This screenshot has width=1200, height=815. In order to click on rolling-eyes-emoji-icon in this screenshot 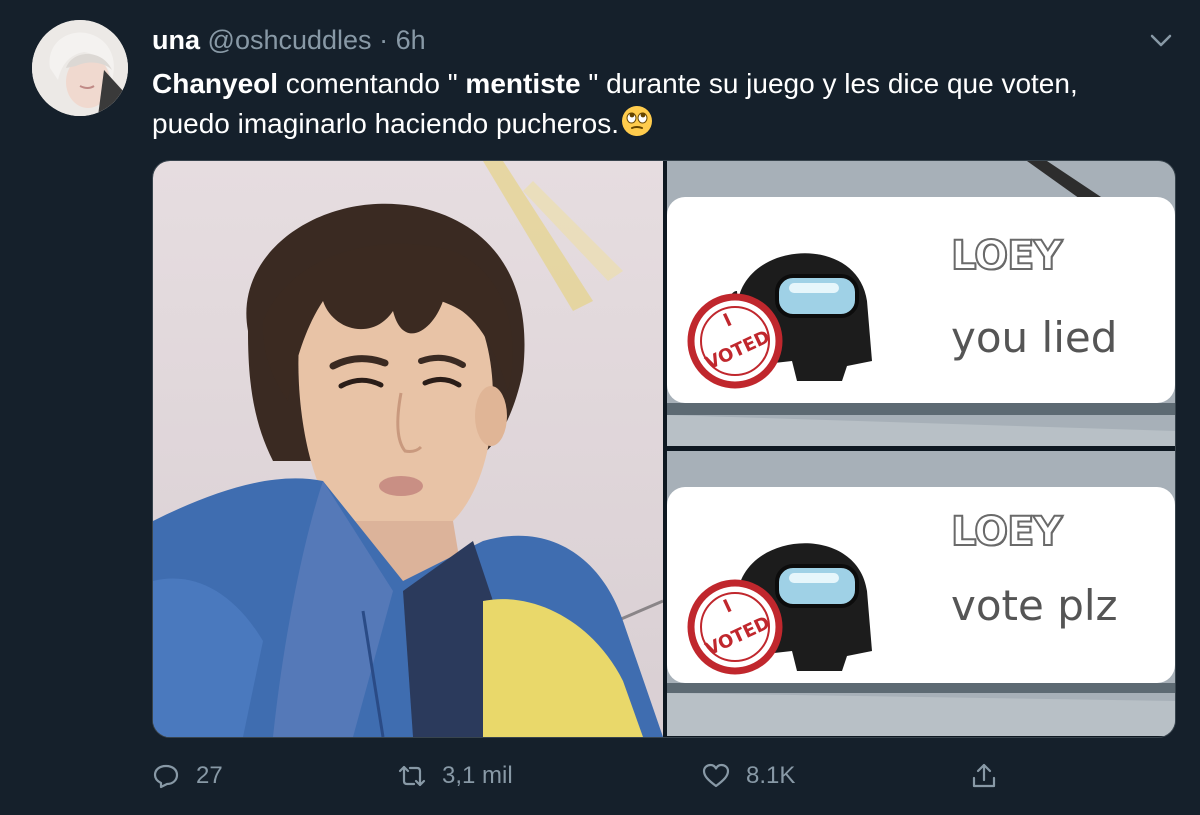, I will do `click(637, 121)`.